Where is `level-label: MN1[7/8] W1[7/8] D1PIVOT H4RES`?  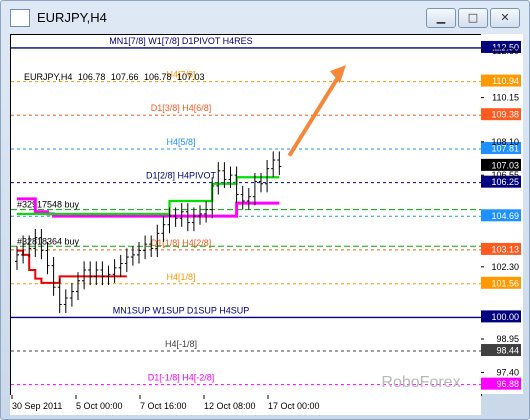 level-label: MN1[7/8] W1[7/8] D1PIVOT H4RES is located at coordinates (180, 41).